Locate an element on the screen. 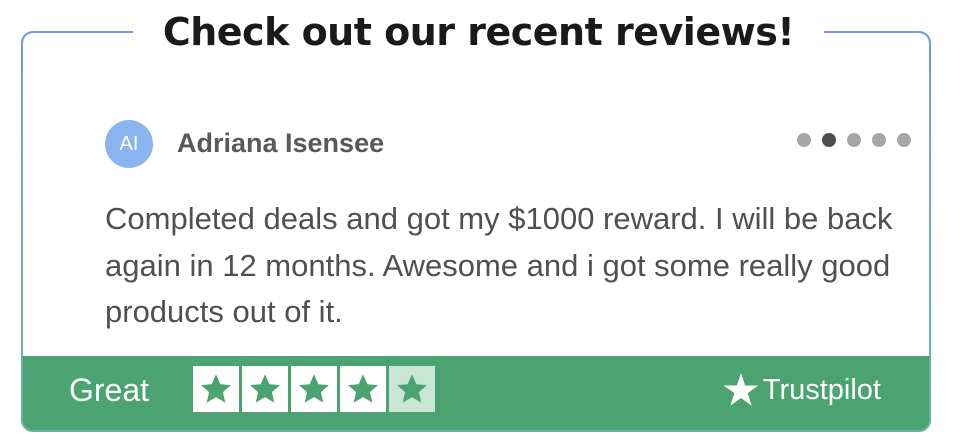  trustpilot-logo: Trustpilot is located at coordinates (801, 390).